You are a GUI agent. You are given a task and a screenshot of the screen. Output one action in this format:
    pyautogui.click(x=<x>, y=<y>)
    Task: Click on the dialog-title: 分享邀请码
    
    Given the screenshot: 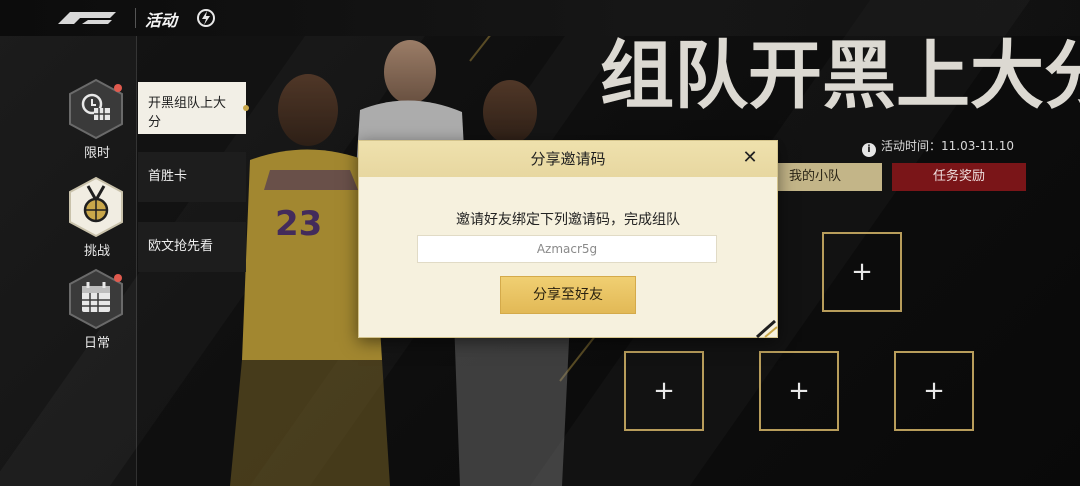 What is the action you would take?
    pyautogui.click(x=568, y=159)
    